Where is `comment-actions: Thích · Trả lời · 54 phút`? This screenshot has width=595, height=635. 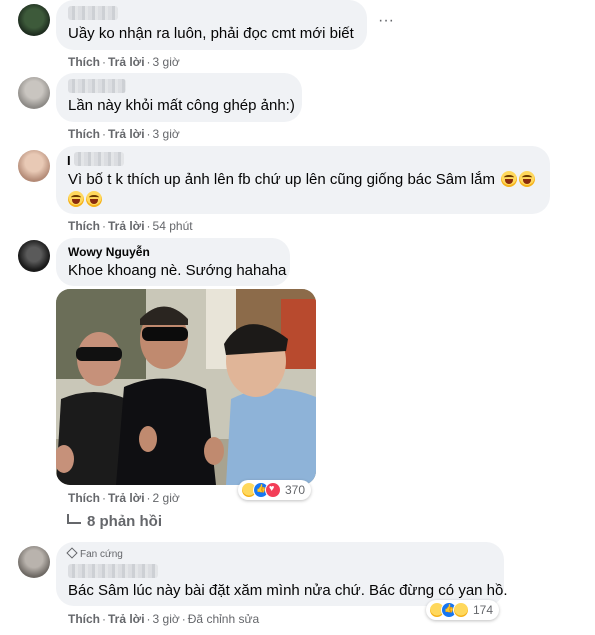
comment-actions: Thích · Trả lời · 54 phút is located at coordinates (130, 226).